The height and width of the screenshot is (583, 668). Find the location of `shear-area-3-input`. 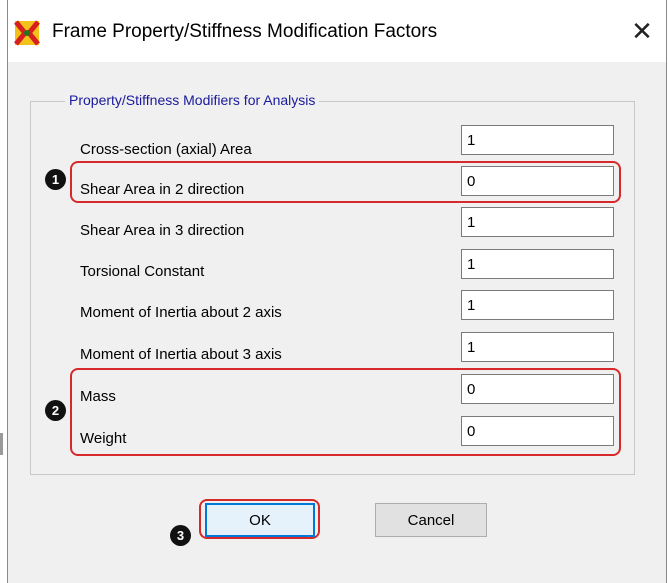

shear-area-3-input is located at coordinates (537, 222).